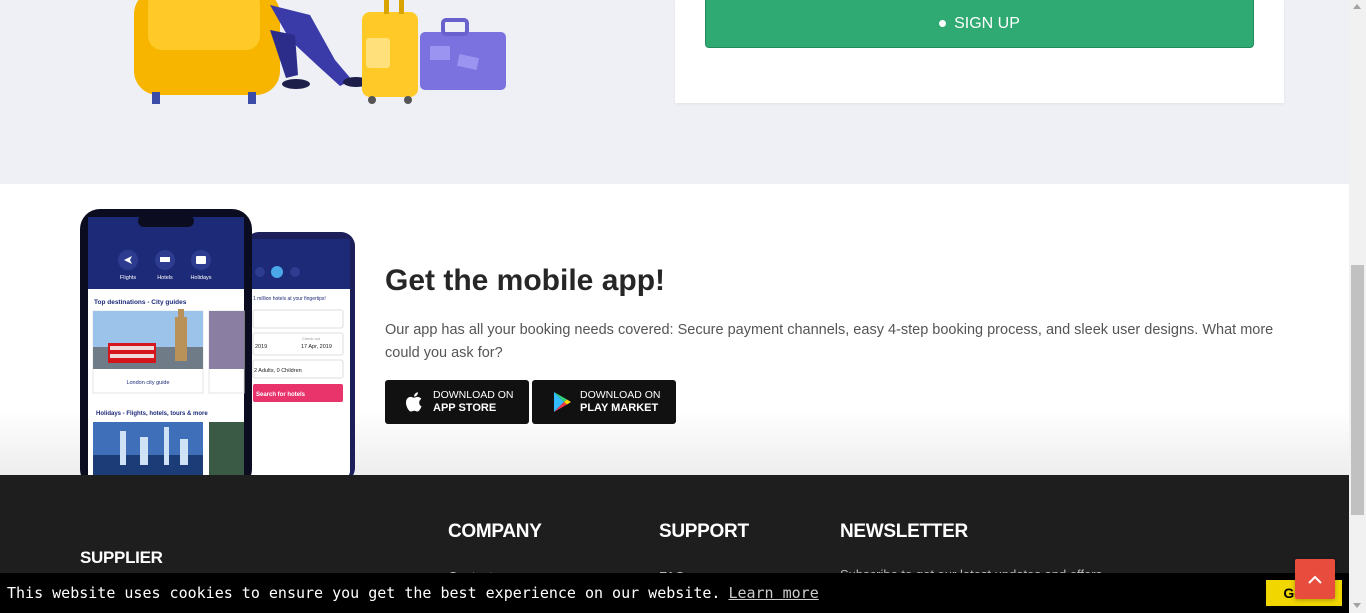 This screenshot has height=613, width=1366. What do you see at coordinates (261, 347) in the screenshot?
I see `phone-date-left: 2019` at bounding box center [261, 347].